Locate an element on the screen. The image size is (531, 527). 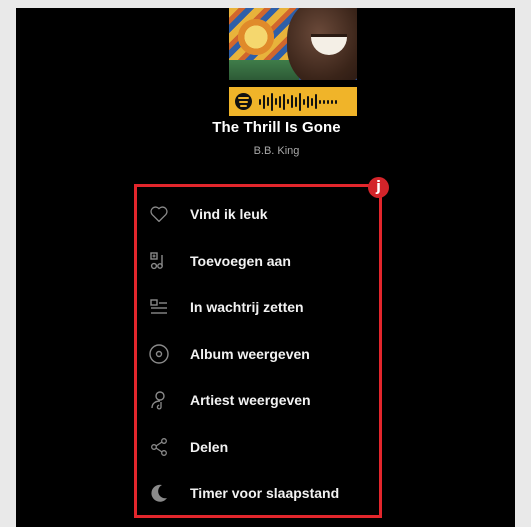
menu-item-label: Toevoegen aan is located at coordinates (240, 260).